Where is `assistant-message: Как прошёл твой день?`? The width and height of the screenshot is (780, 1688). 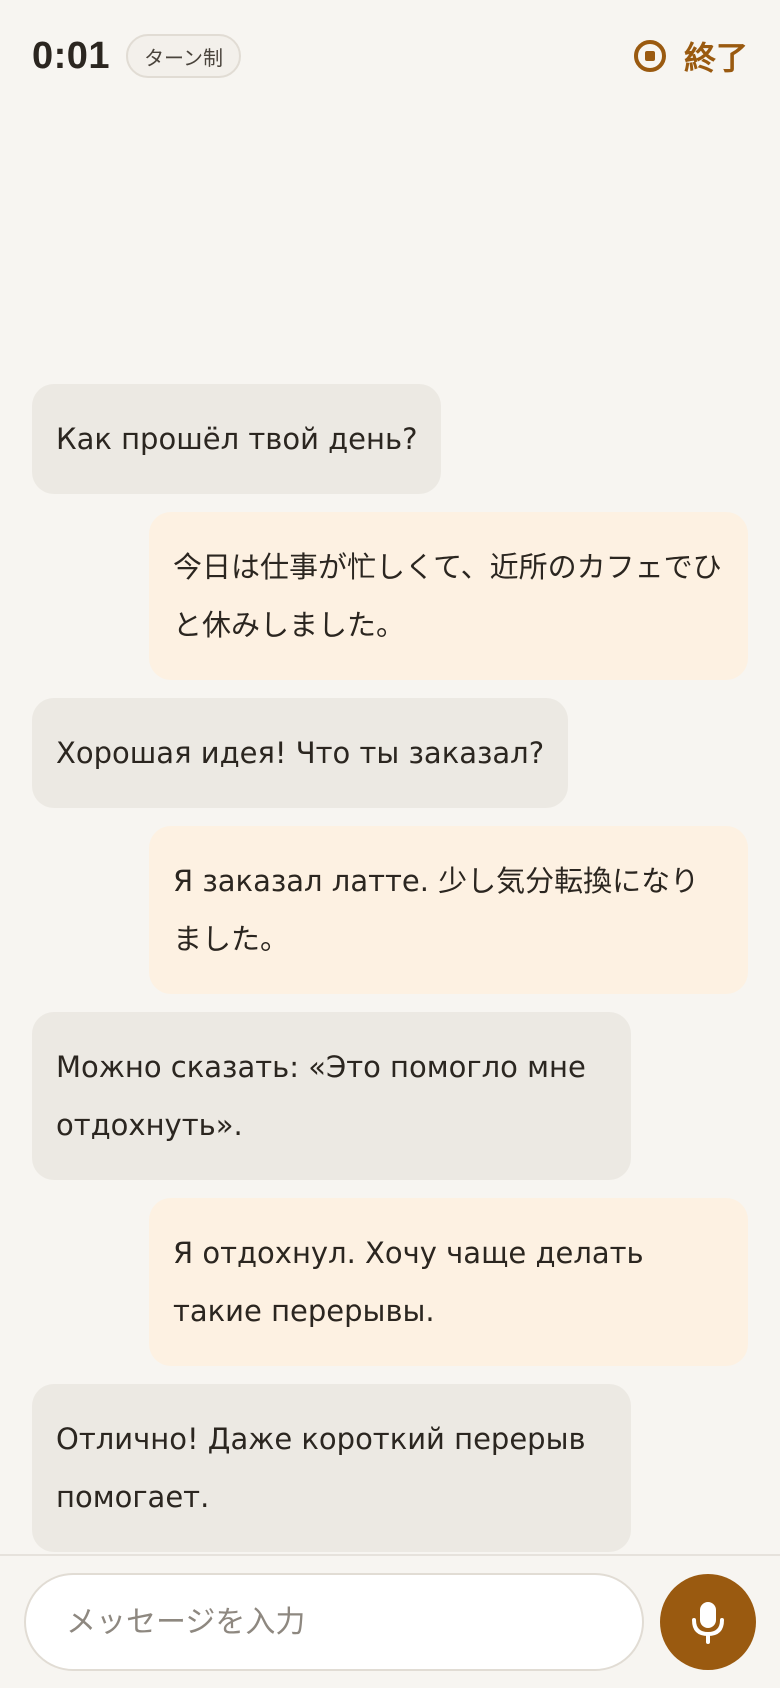
assistant-message: Как прошёл твой день? is located at coordinates (237, 439).